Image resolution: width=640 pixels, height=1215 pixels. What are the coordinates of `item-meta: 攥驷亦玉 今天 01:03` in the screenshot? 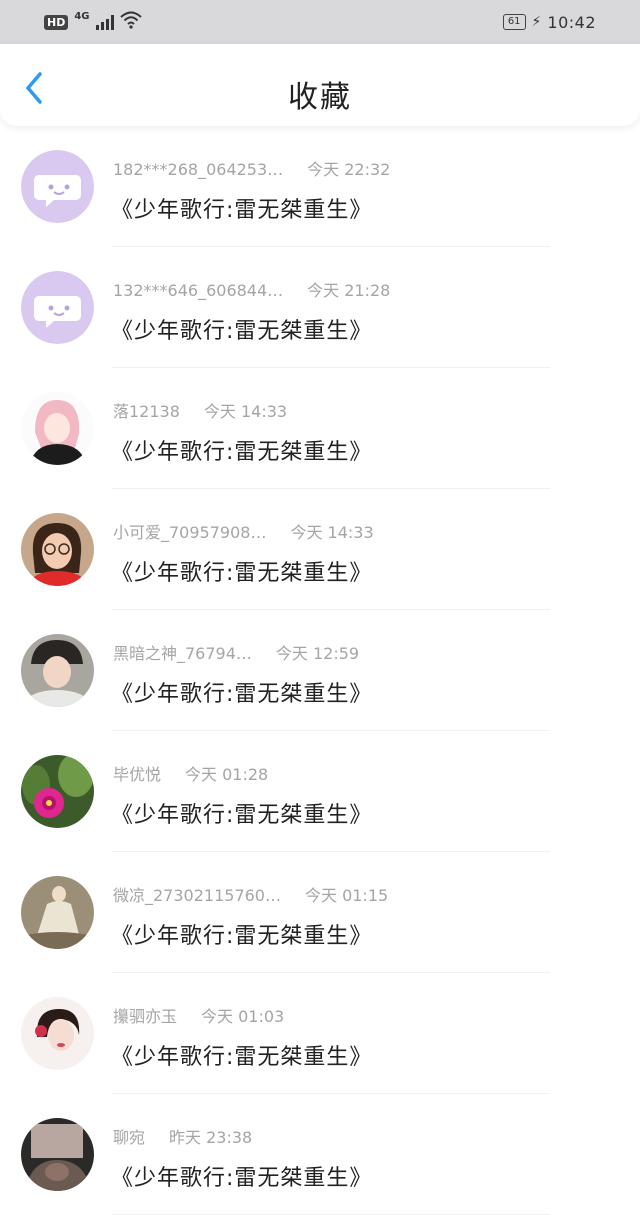 It's located at (198, 1015).